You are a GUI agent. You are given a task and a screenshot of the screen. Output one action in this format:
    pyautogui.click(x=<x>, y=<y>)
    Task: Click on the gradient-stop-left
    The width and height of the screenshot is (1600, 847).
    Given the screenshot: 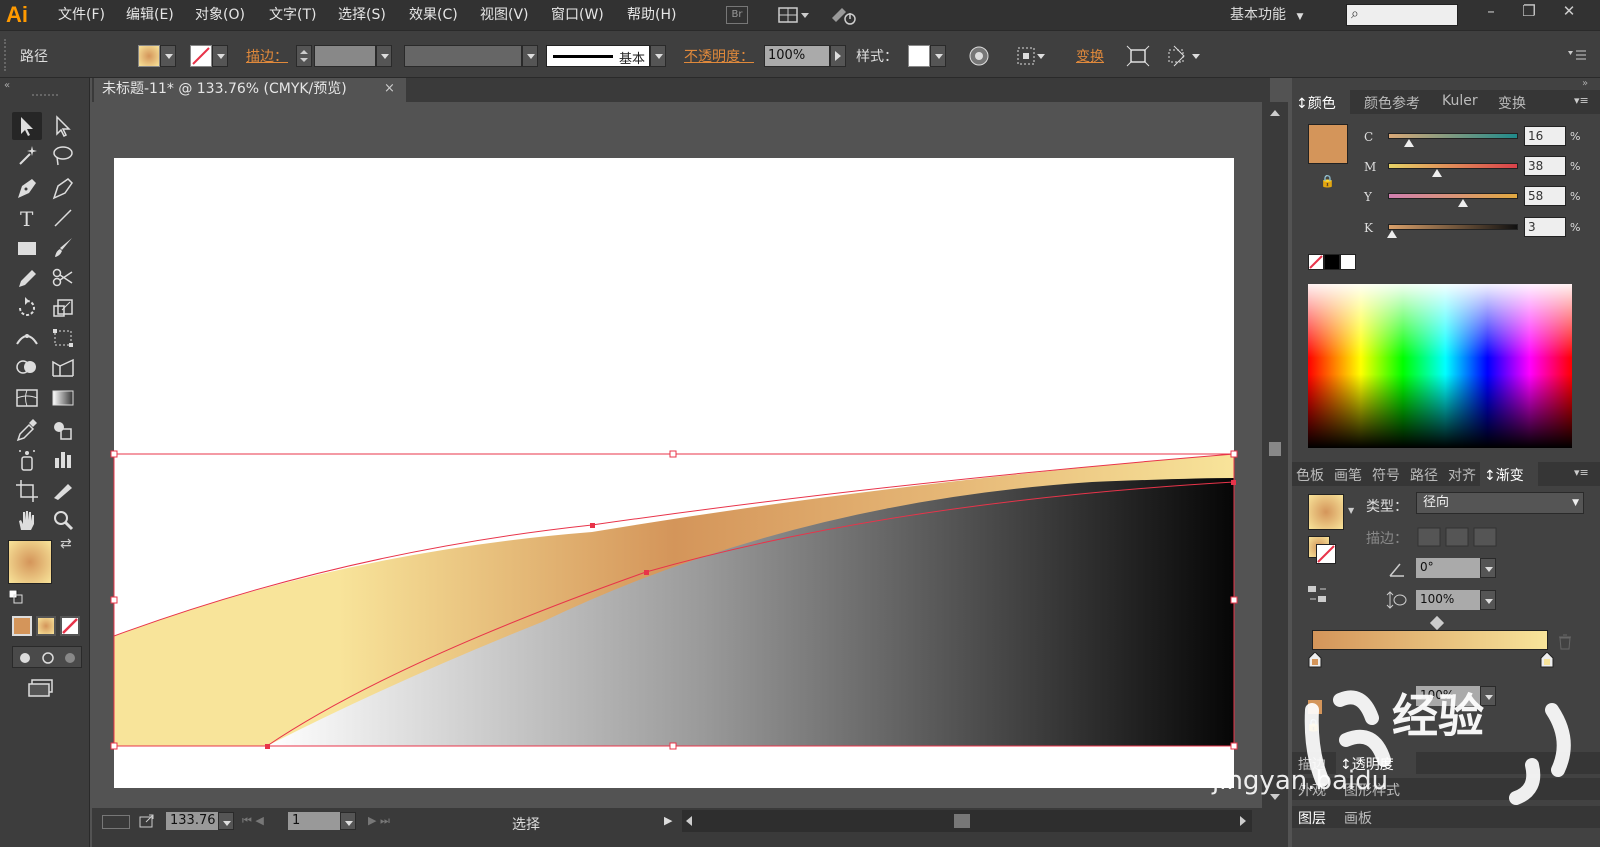 What is the action you would take?
    pyautogui.click(x=1315, y=659)
    